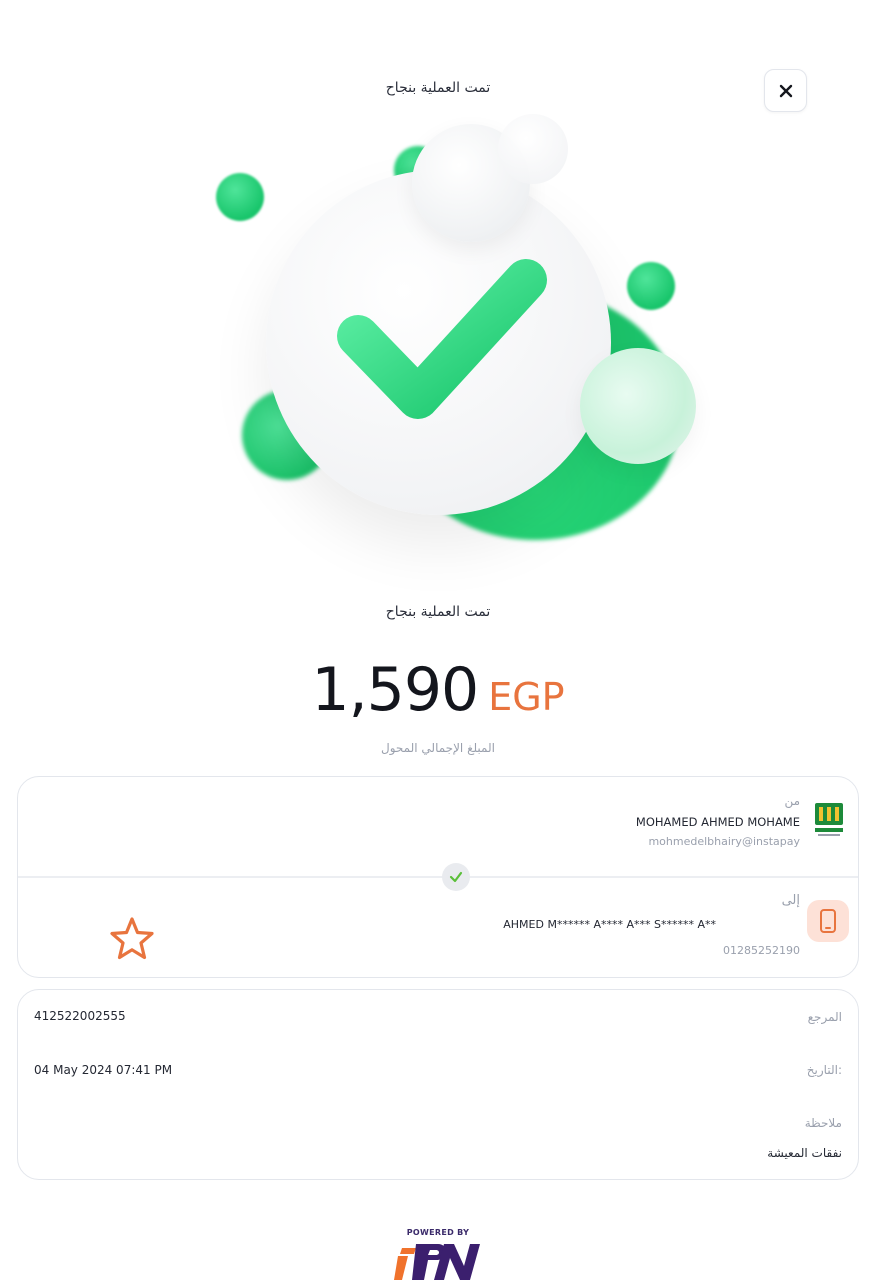 The width and height of the screenshot is (876, 1280). Describe the element at coordinates (438, 612) in the screenshot. I see `status-message: تمت العملية بنجاح` at that location.